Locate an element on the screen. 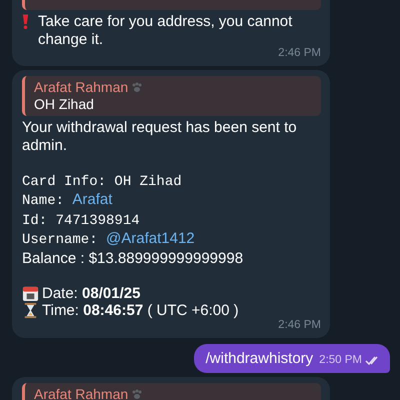 This screenshot has height=400, width=400. message-text: Date: 08/01/25 is located at coordinates (91, 293).